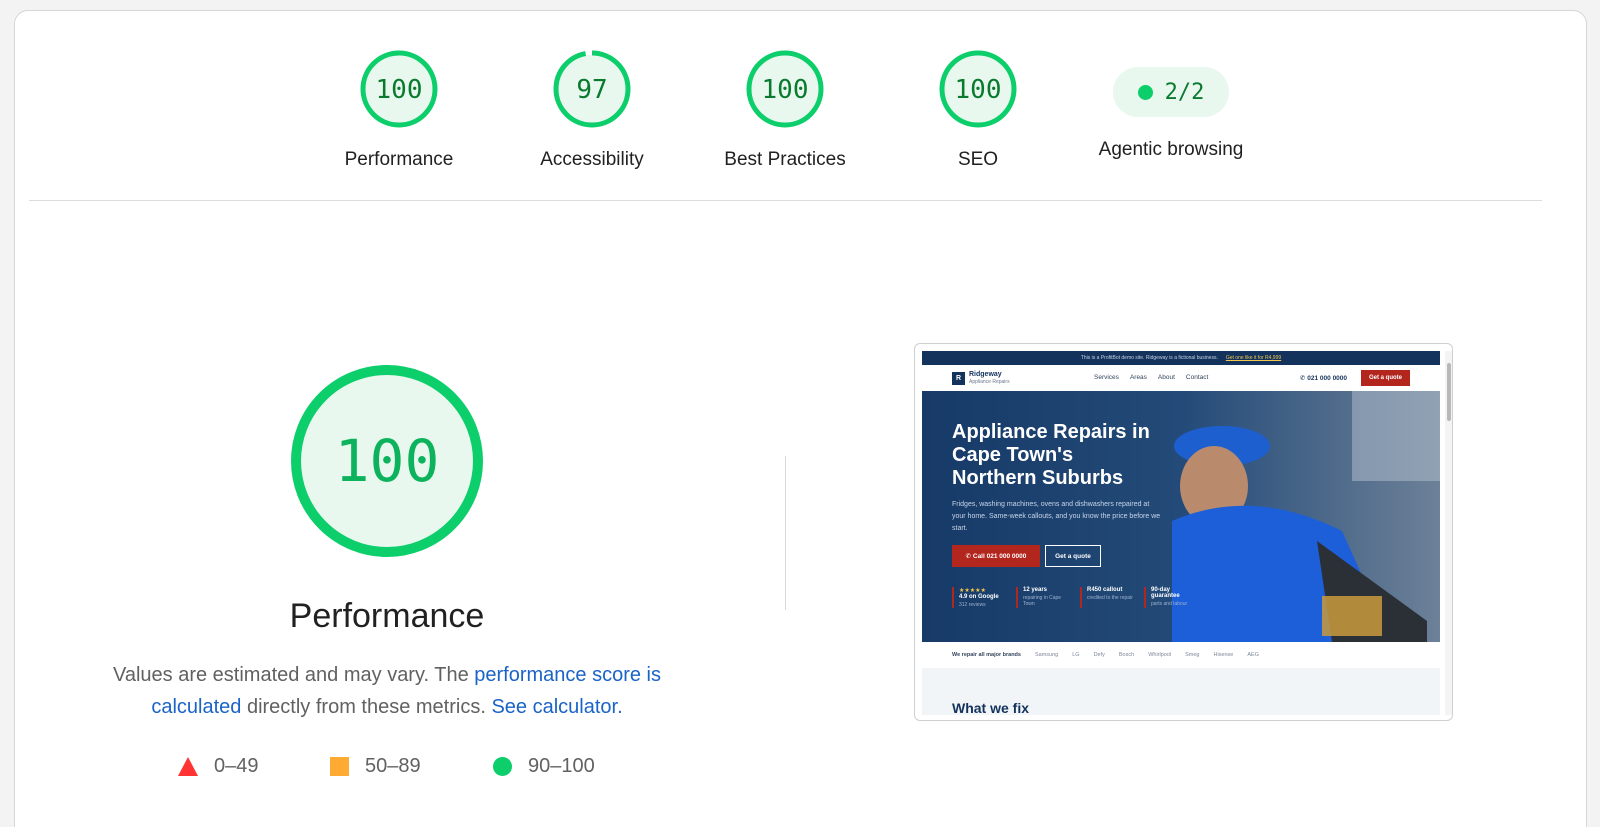  Describe the element at coordinates (1138, 377) in the screenshot. I see `preview-nav-areas: Areas` at that location.